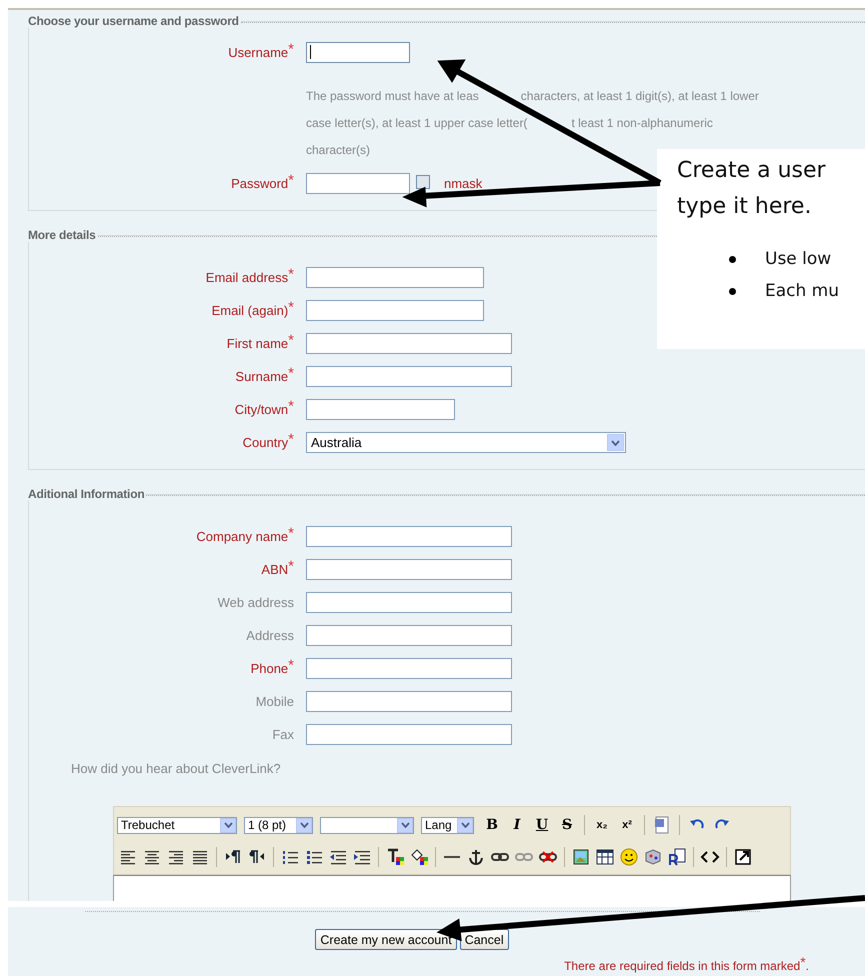  Describe the element at coordinates (423, 181) in the screenshot. I see `checkbox` at that location.